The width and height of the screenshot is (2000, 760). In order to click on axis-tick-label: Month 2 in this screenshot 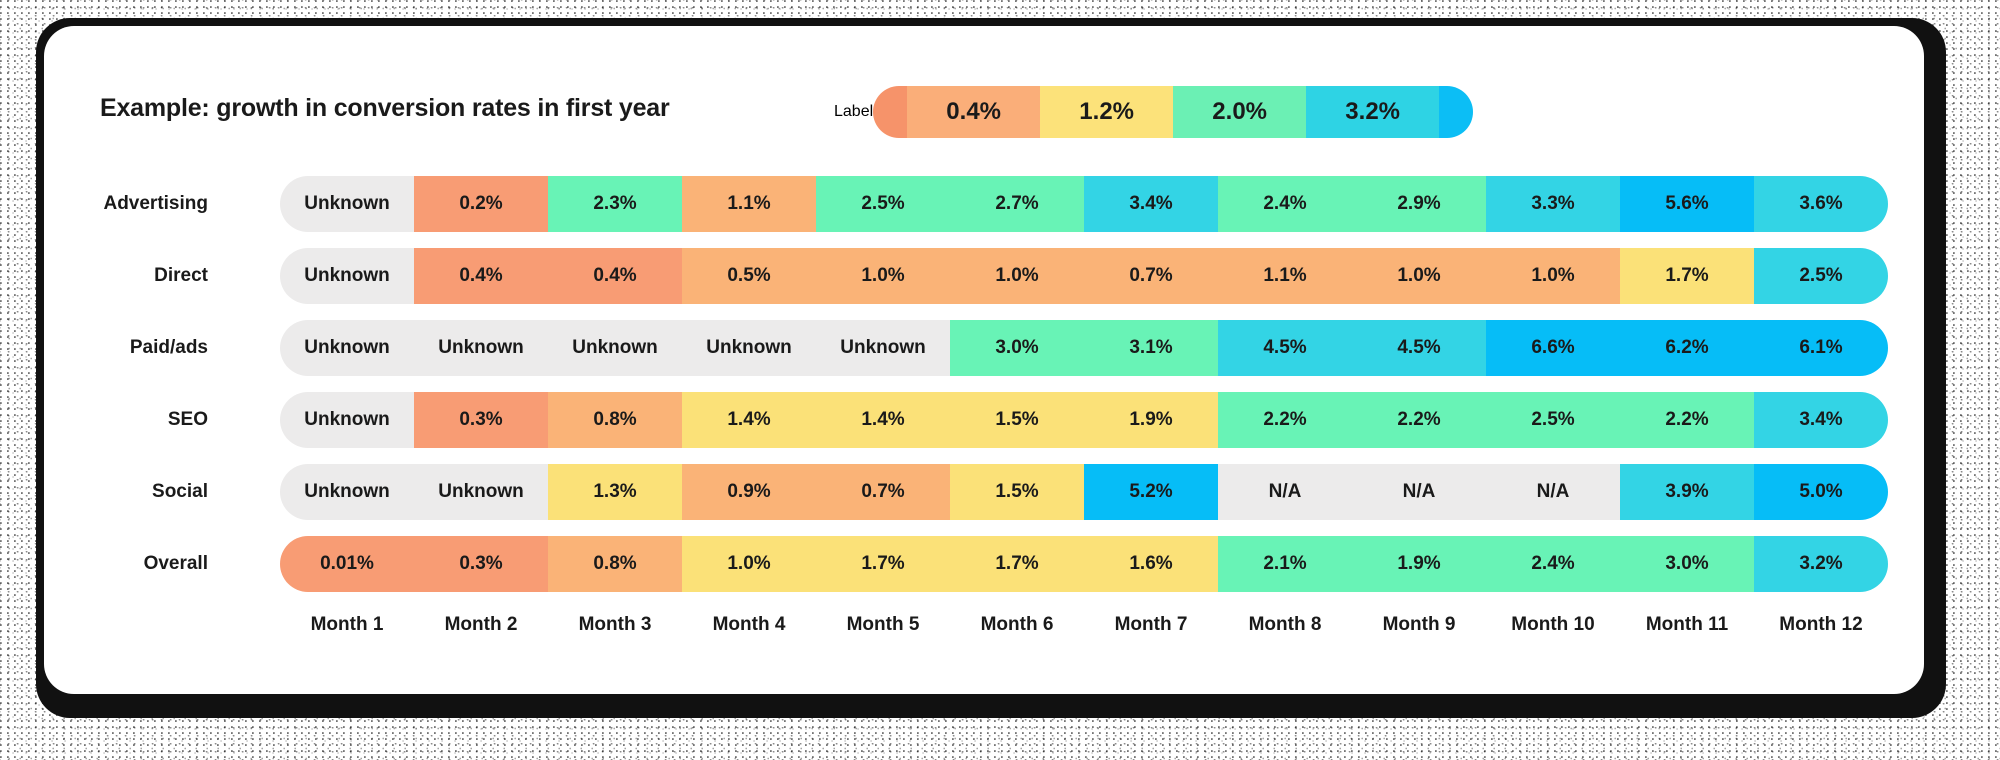, I will do `click(481, 624)`.